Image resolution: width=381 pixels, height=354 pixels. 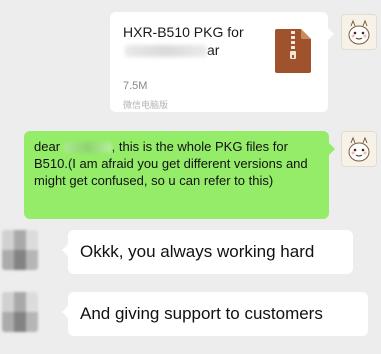 I want to click on zip-archive-icon, so click(x=293, y=51).